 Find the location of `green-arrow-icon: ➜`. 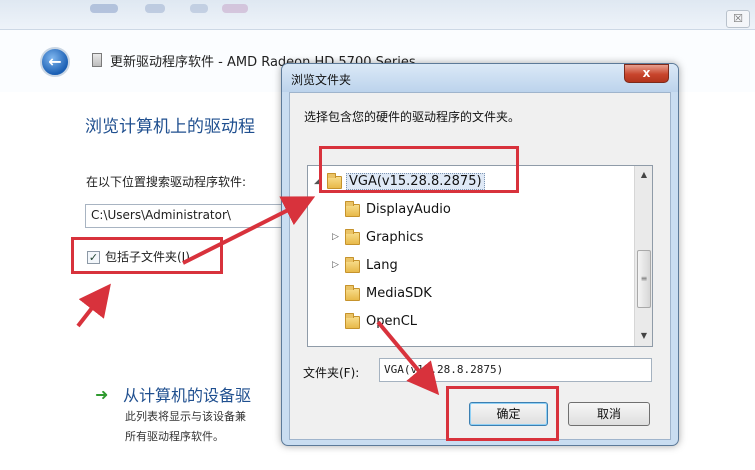

green-arrow-icon: ➜ is located at coordinates (102, 394).